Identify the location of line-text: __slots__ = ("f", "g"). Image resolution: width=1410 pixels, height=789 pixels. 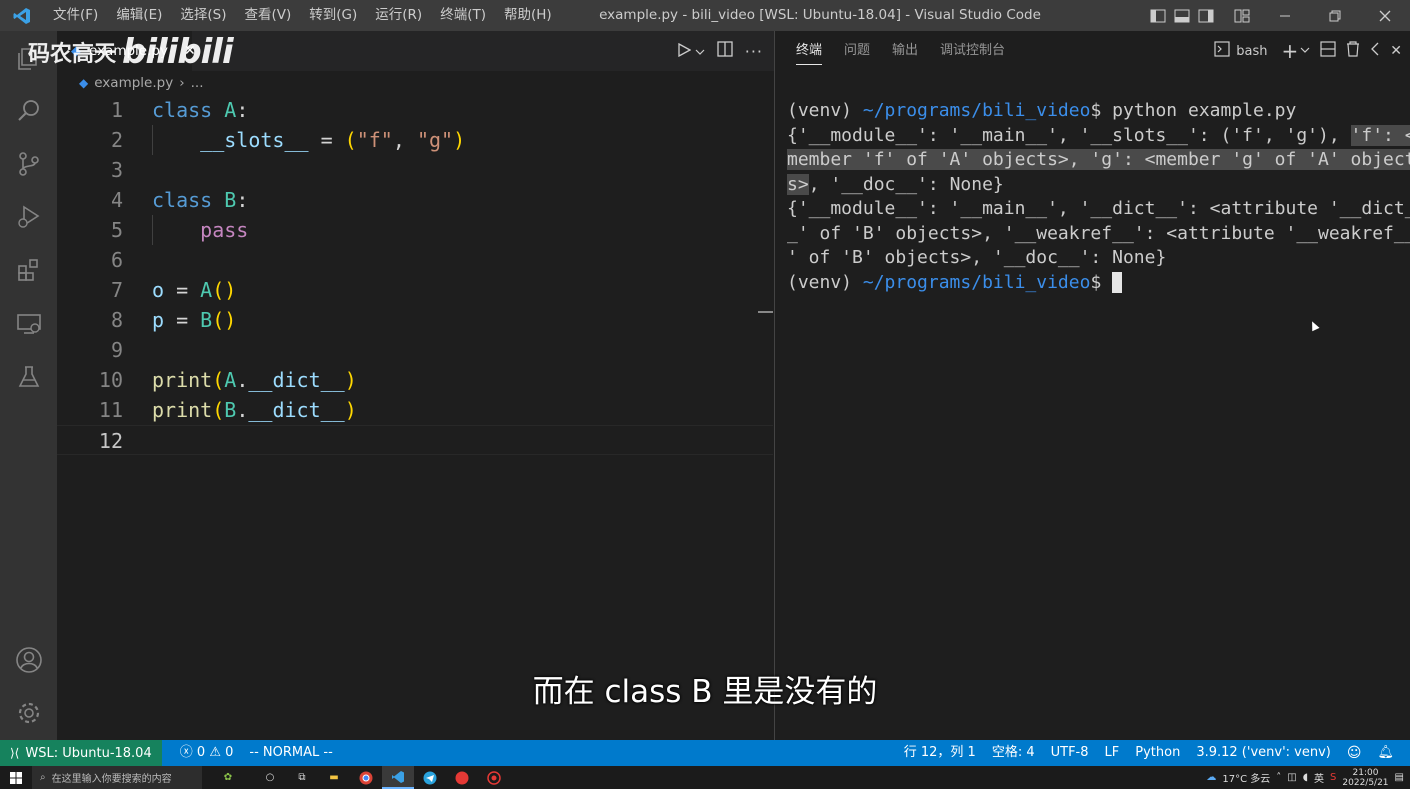
(333, 140).